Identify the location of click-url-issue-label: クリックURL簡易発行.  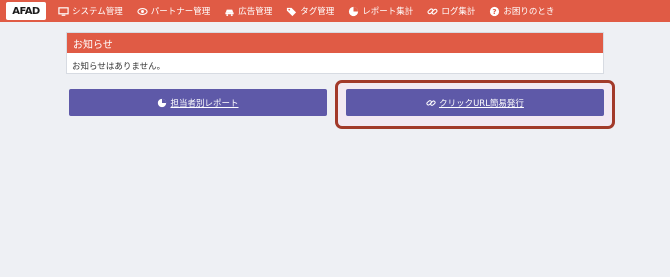
(481, 103).